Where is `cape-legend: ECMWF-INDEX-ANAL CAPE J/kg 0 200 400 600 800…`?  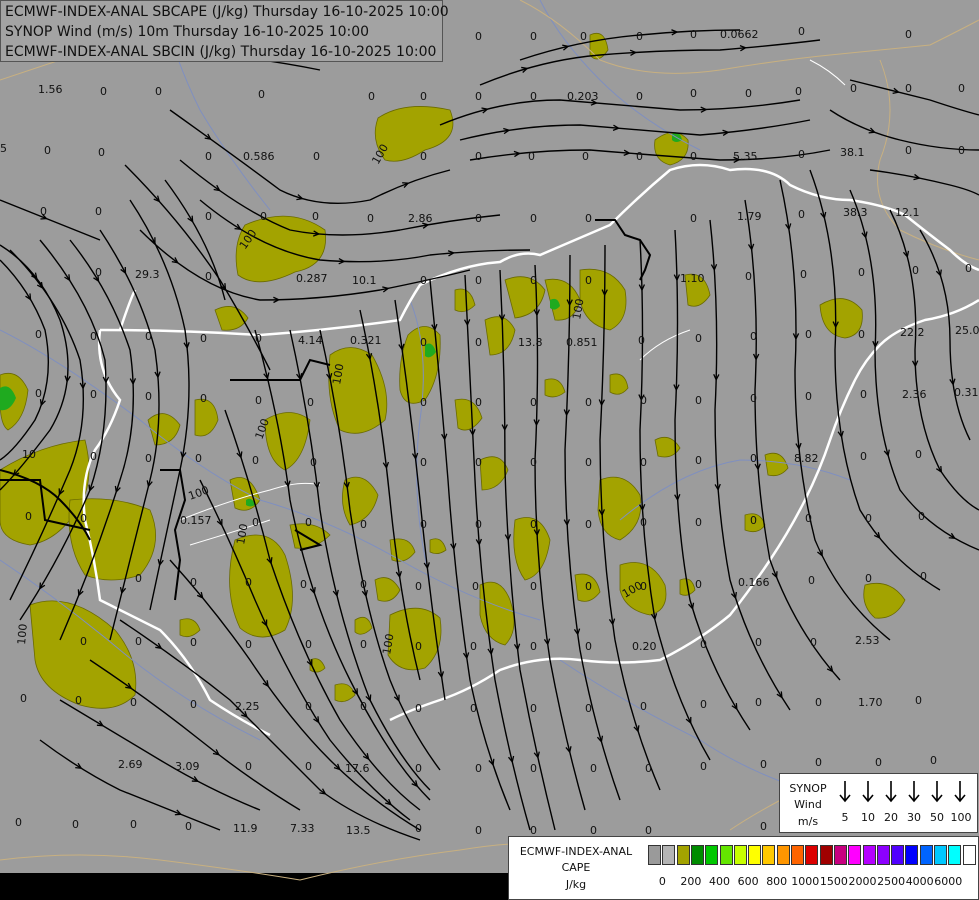
cape-legend: ECMWF-INDEX-ANAL CAPE J/kg 0 200 400 600 800… is located at coordinates (743, 868).